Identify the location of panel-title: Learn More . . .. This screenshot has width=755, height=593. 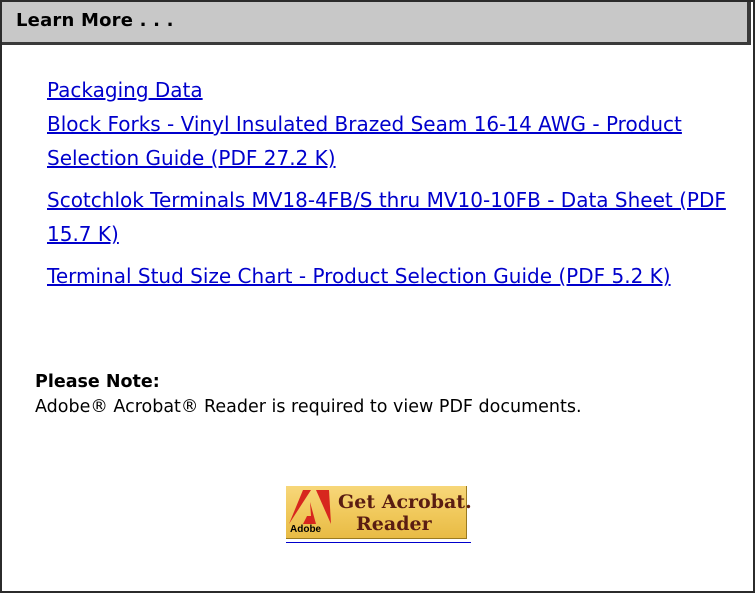
(95, 20).